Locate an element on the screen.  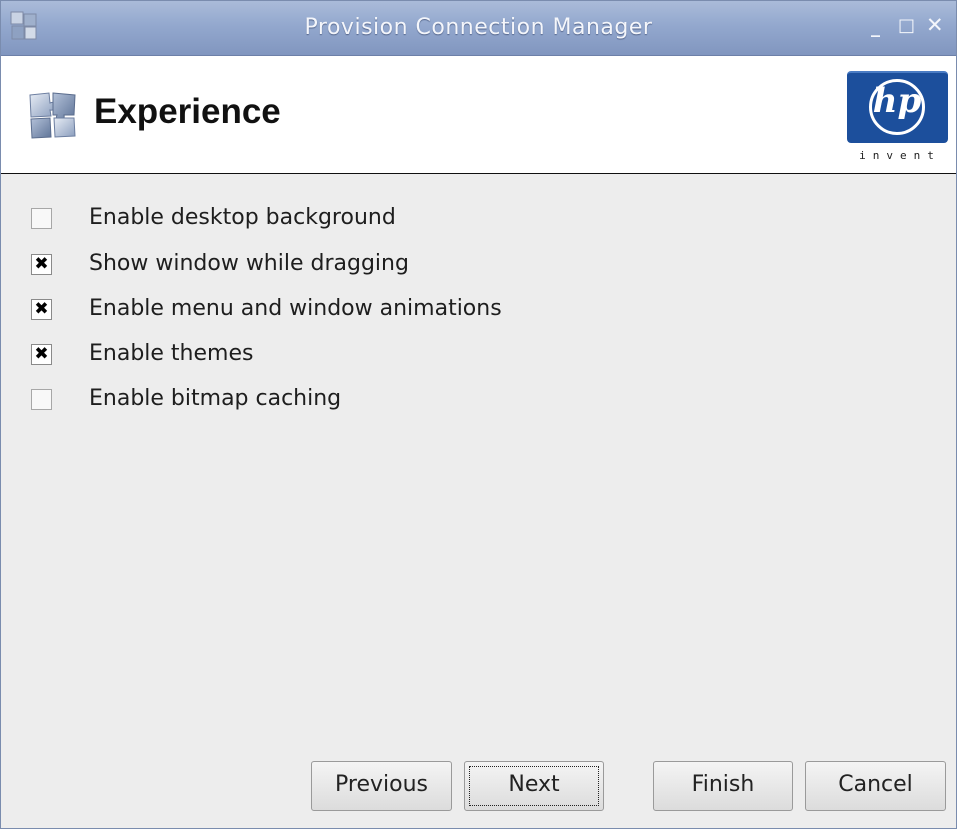
option-enable-desktop-background: Enable desktop background is located at coordinates (351, 219).